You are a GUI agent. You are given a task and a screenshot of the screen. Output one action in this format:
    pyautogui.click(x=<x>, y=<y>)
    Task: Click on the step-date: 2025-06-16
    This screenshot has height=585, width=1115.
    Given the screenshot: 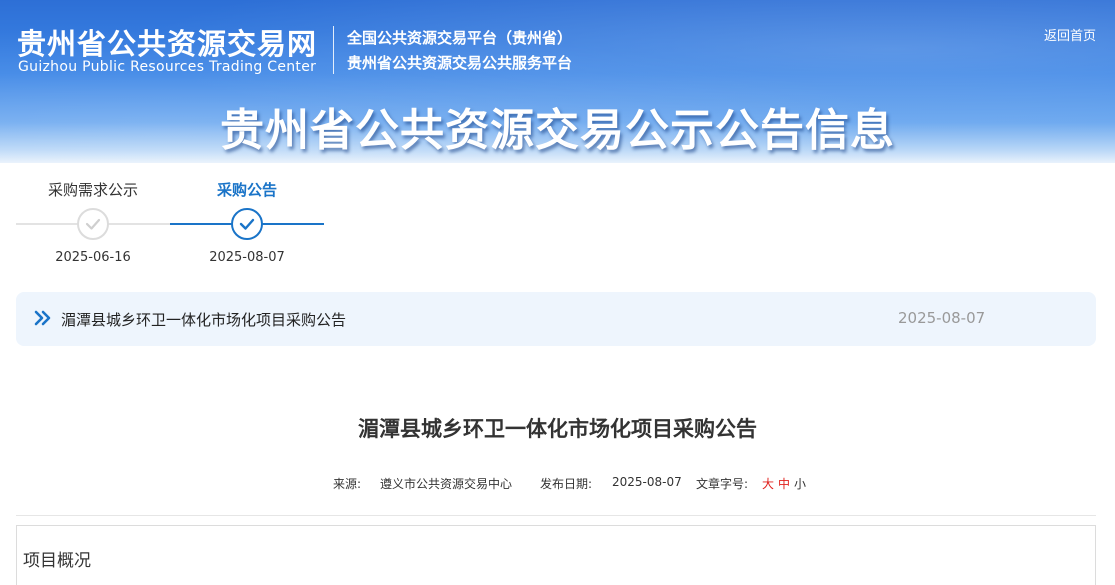 What is the action you would take?
    pyautogui.click(x=93, y=257)
    